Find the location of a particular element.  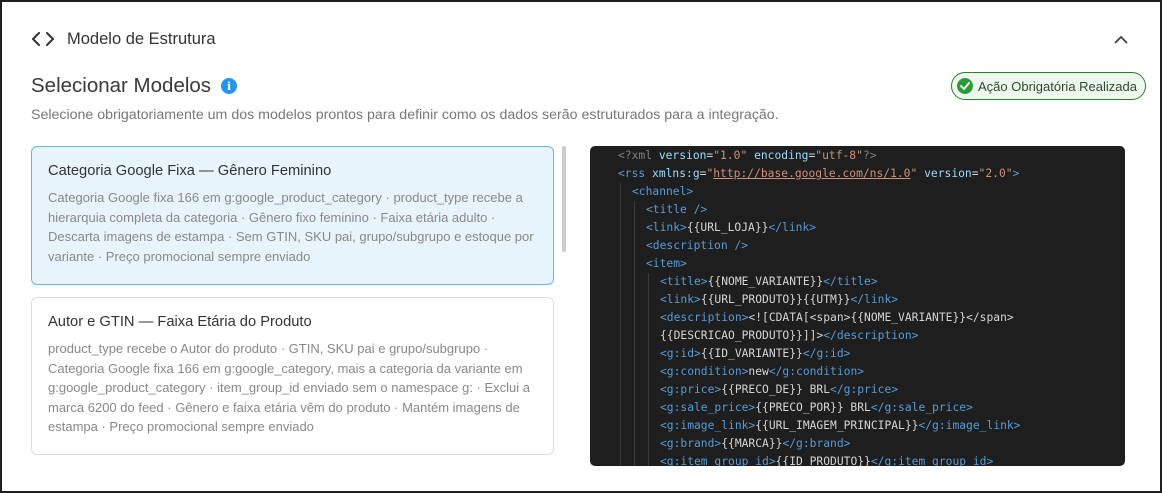

code-line: {{DESCRICAO_PRODUTO}}]]></description> is located at coordinates (805, 336).